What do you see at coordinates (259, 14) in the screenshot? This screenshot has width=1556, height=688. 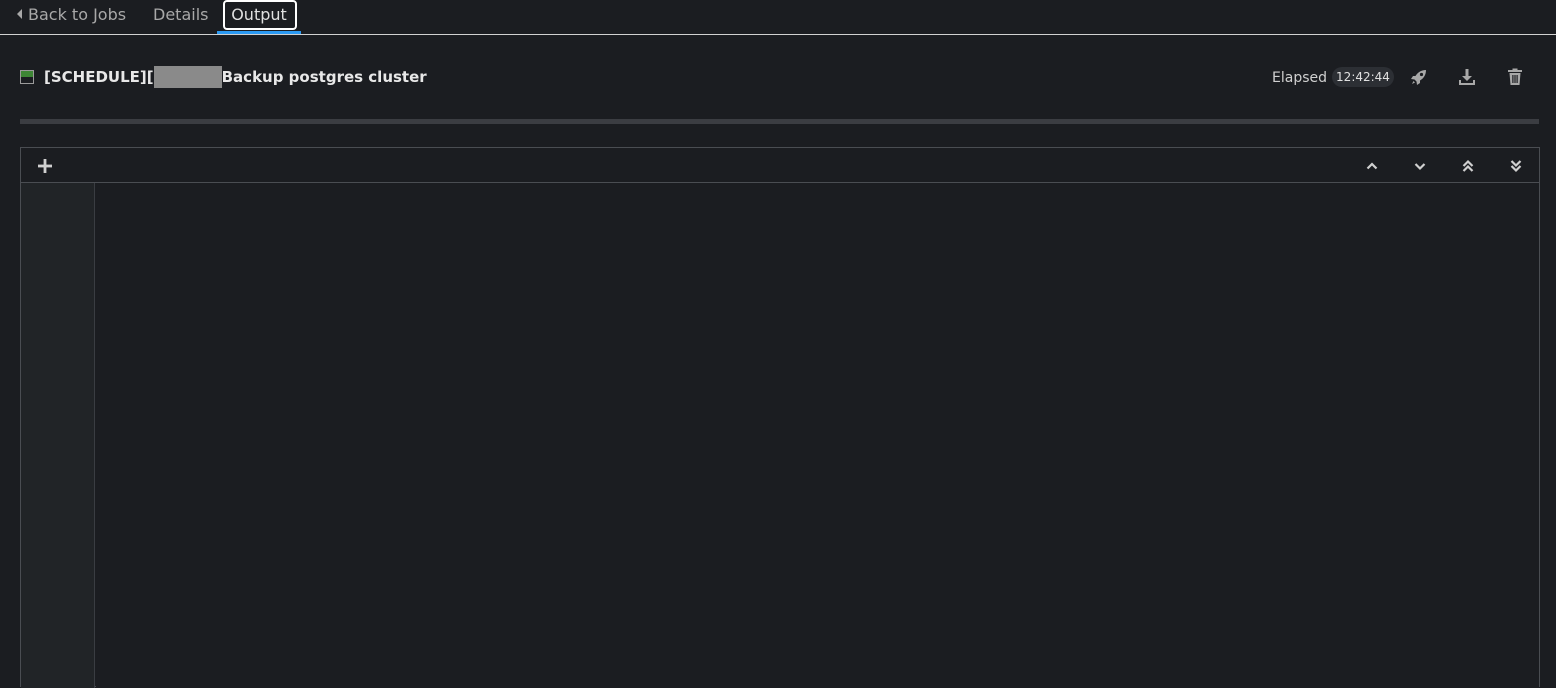 I see `tab-output-label: Output` at bounding box center [259, 14].